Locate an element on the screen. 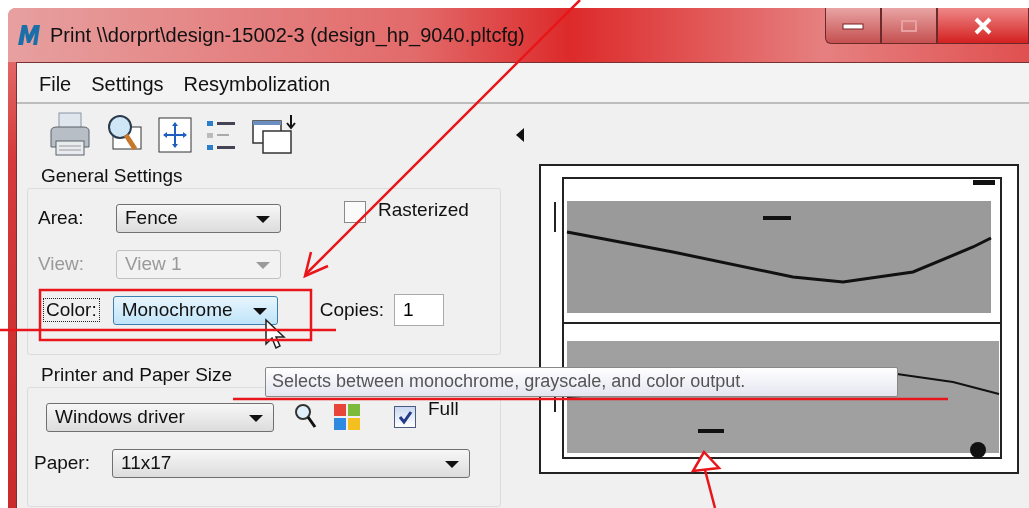 The height and width of the screenshot is (508, 1029). maximize-icon is located at coordinates (909, 25).